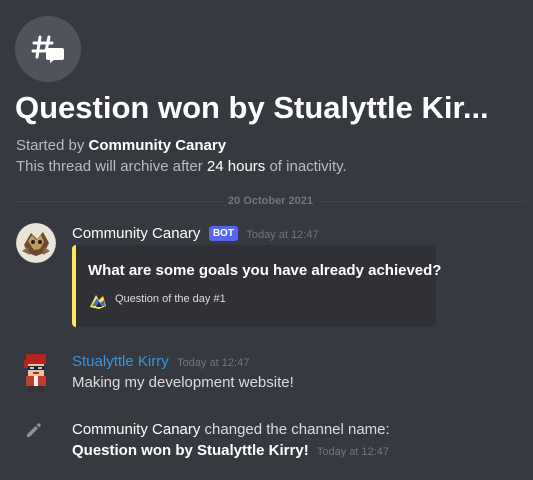  Describe the element at coordinates (109, 166) in the screenshot. I see `archive-prefix: This thread will archive after` at that location.